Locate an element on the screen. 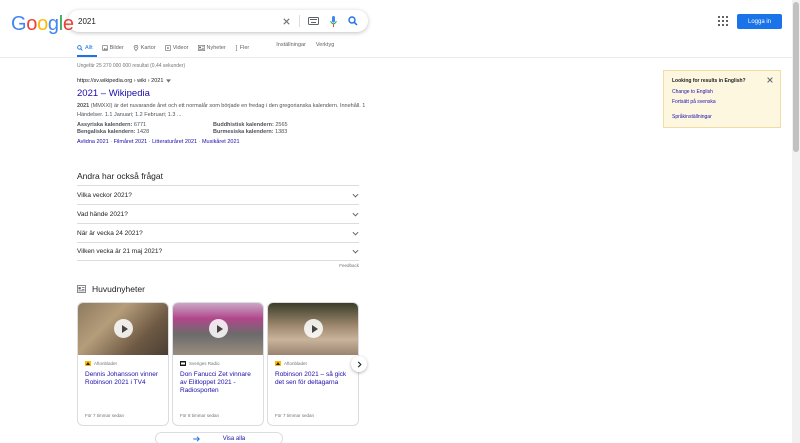  change-to-english-link: Change to English is located at coordinates (692, 92).